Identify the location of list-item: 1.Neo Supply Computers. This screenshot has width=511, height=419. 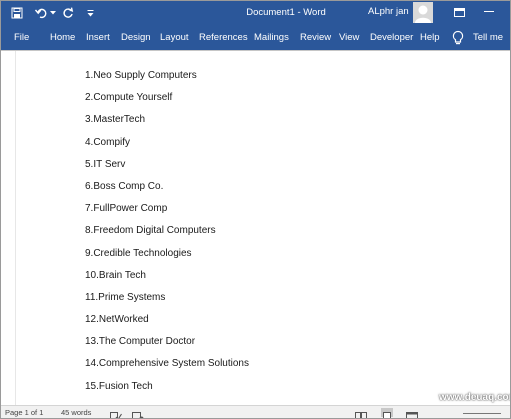
(141, 75).